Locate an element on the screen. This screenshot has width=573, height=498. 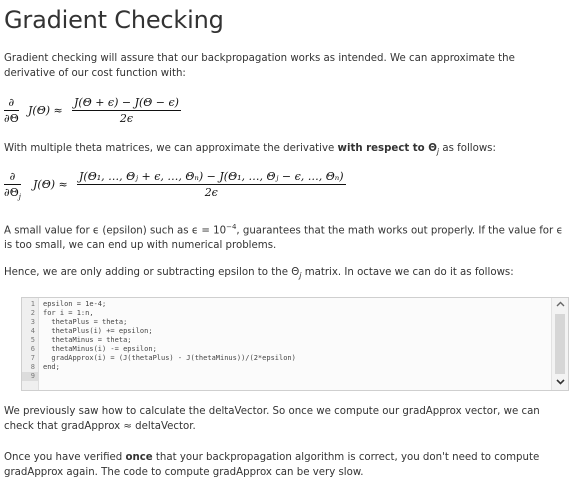
line-number: 1 is located at coordinates (32, 304).